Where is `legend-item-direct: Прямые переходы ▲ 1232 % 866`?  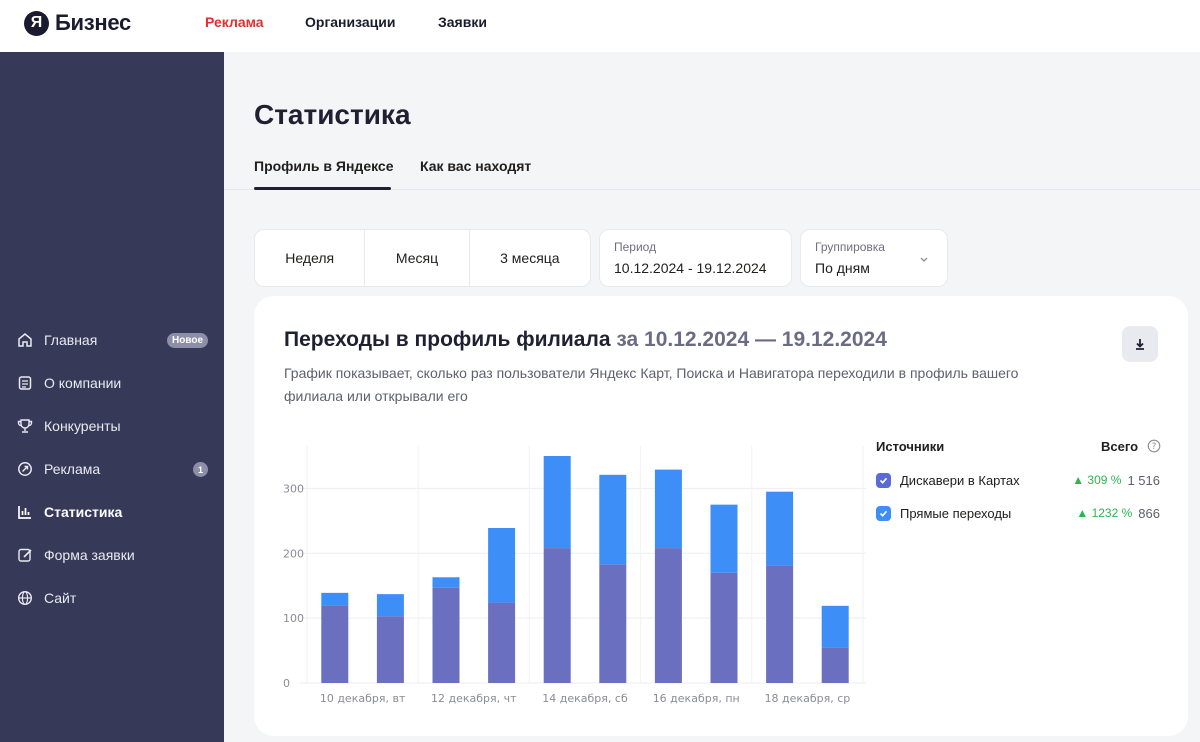
legend-item-direct: Прямые переходы ▲ 1232 % 866 is located at coordinates (1018, 513).